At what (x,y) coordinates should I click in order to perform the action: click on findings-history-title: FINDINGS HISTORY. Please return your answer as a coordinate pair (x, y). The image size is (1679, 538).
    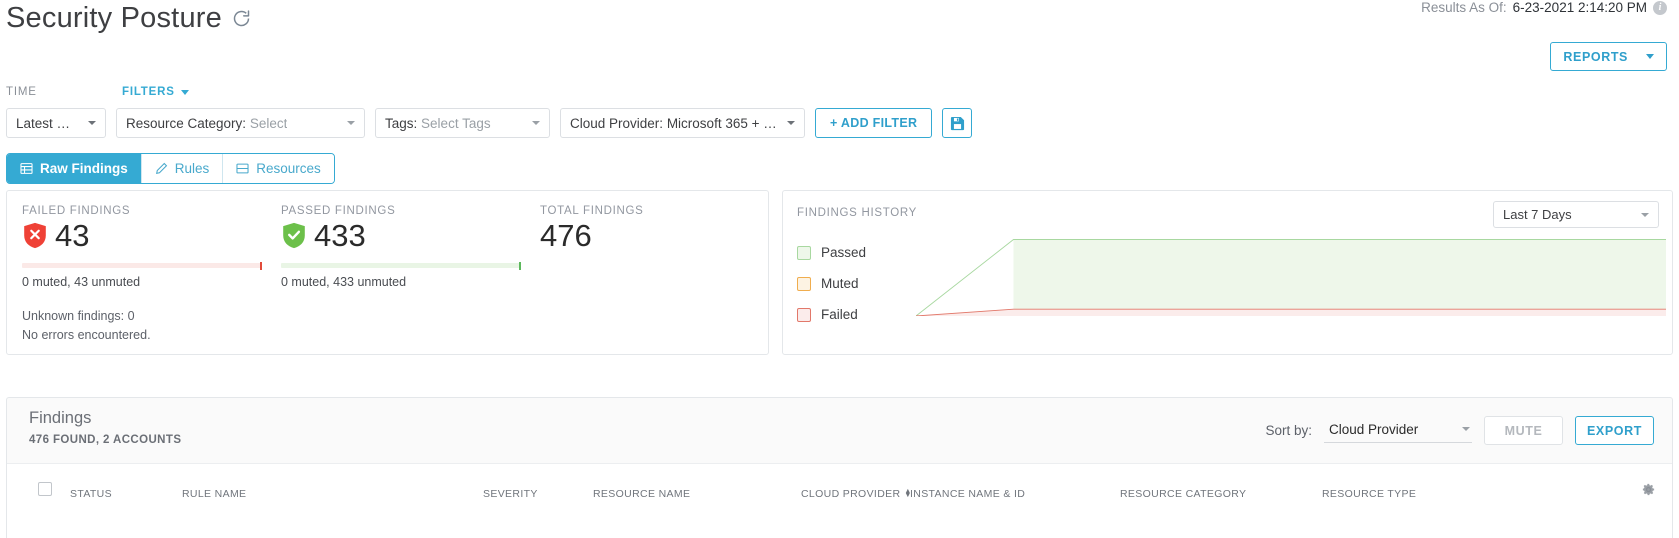
    Looking at the image, I should click on (857, 213).